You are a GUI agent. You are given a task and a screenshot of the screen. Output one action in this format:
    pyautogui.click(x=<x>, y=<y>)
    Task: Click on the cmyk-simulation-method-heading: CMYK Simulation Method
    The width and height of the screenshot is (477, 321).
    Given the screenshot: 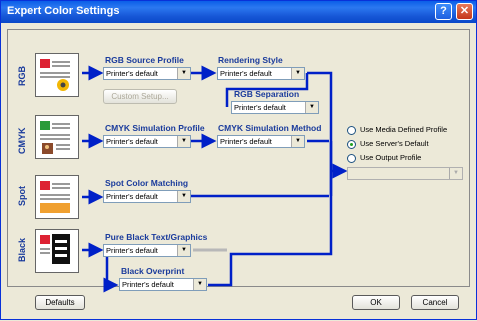 What is the action you would take?
    pyautogui.click(x=270, y=128)
    